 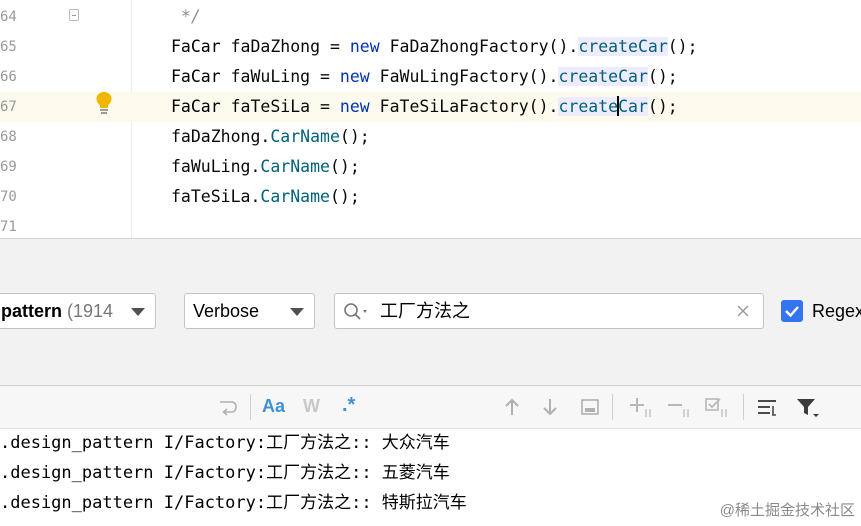 What do you see at coordinates (8, 77) in the screenshot?
I see `line-number: 66` at bounding box center [8, 77].